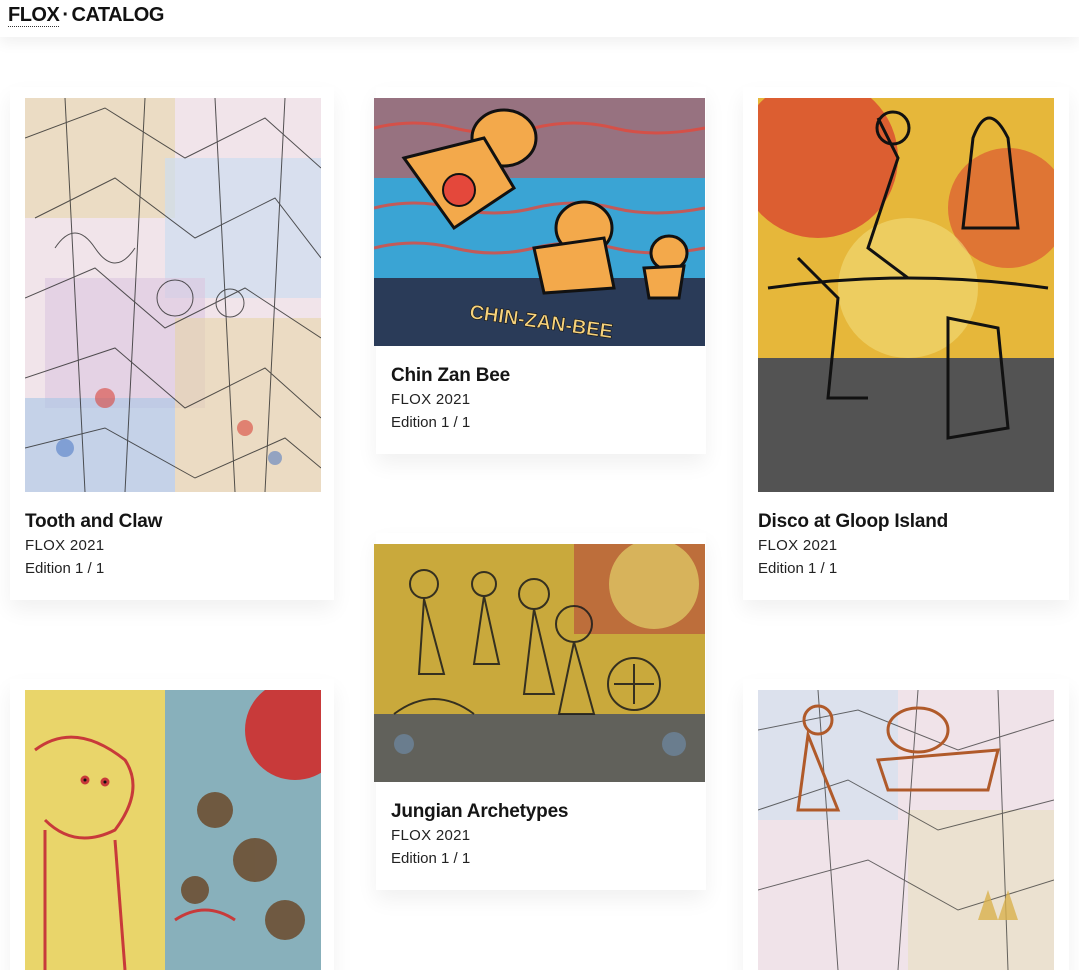  What do you see at coordinates (34, 15) in the screenshot?
I see `home-link: FLOX` at bounding box center [34, 15].